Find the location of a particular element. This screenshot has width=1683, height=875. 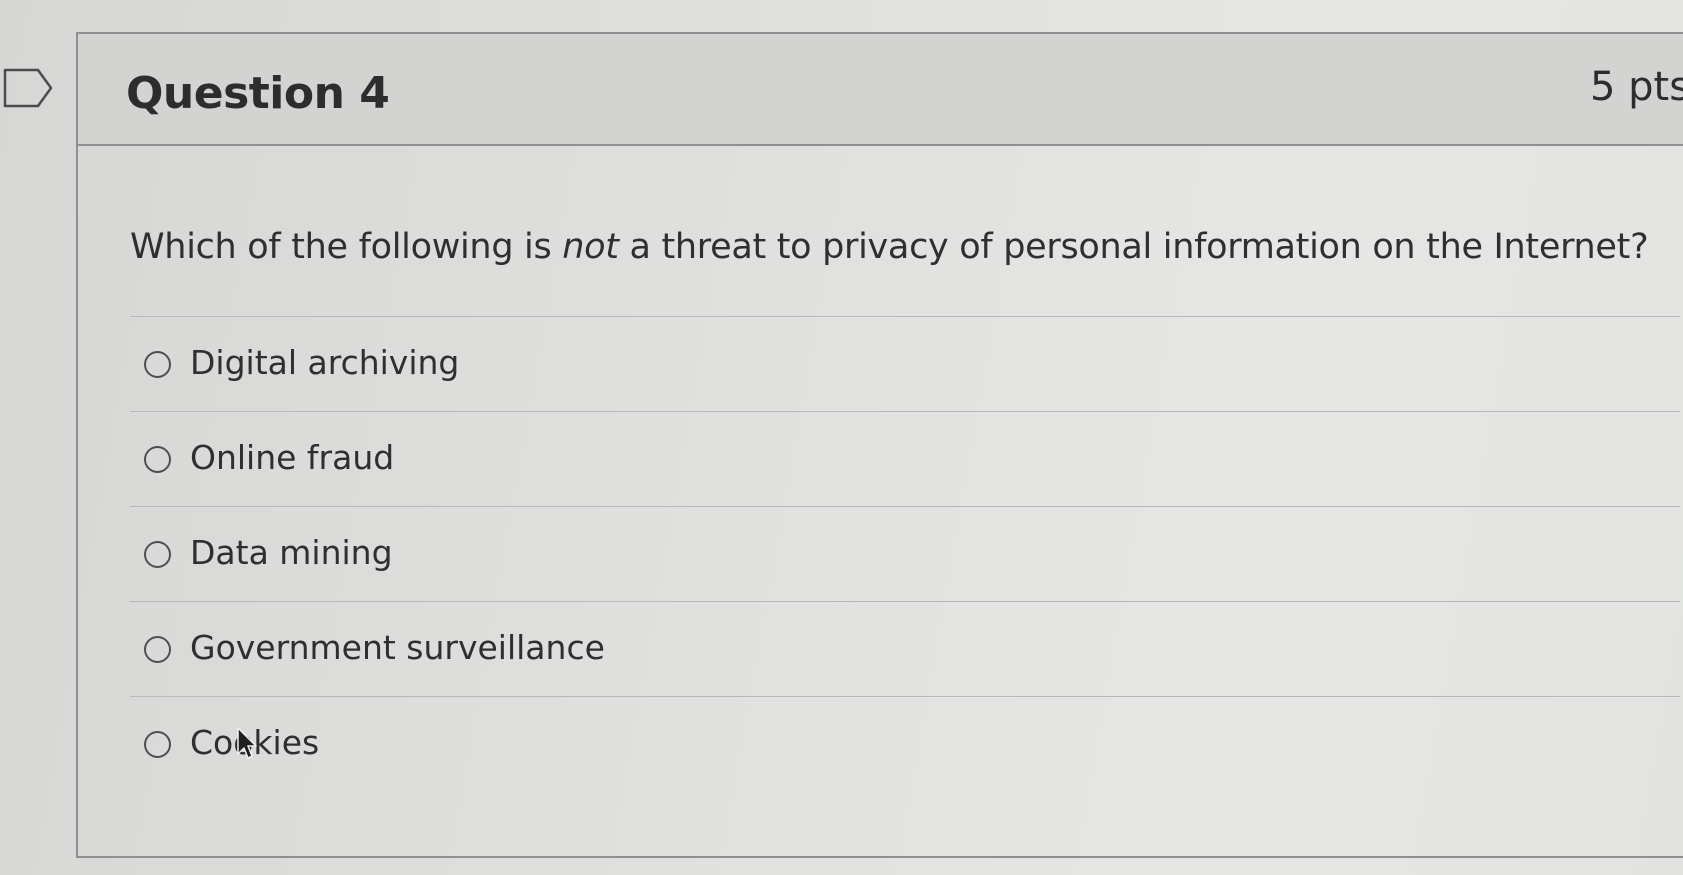

answer-label: Online fraud is located at coordinates (292, 457).